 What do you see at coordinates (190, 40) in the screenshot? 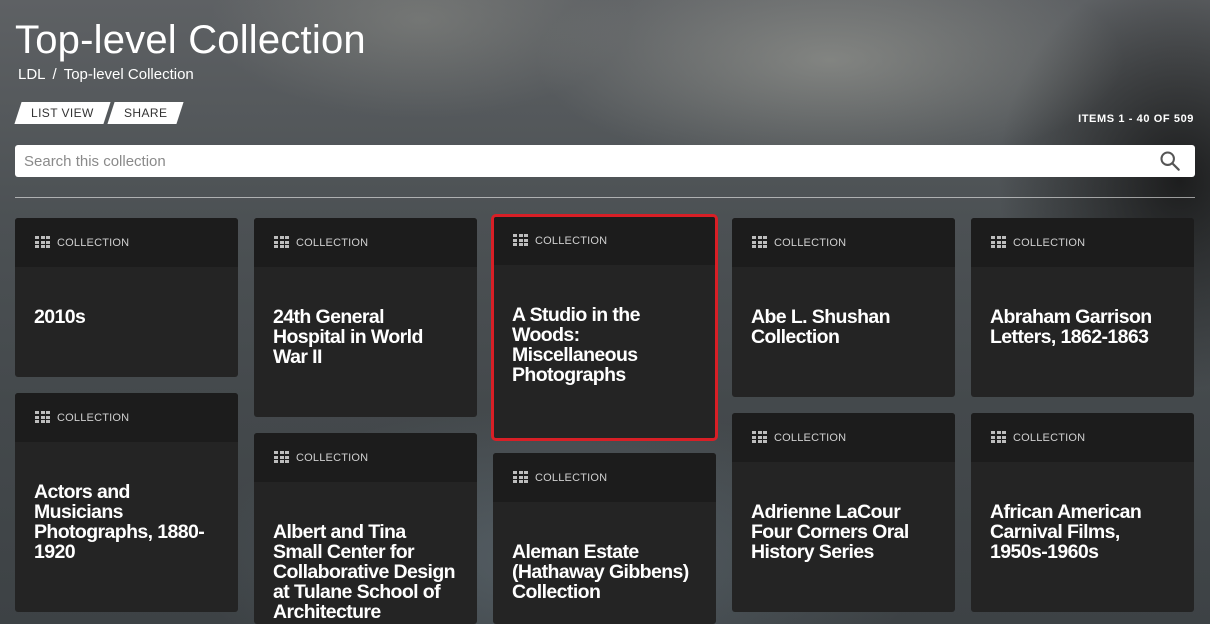
I see `page-title: Top-level Collection` at bounding box center [190, 40].